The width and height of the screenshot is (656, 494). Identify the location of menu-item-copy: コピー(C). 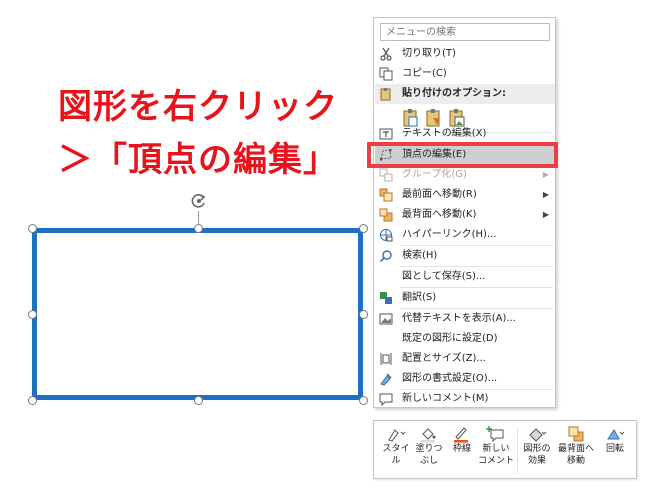
(465, 74).